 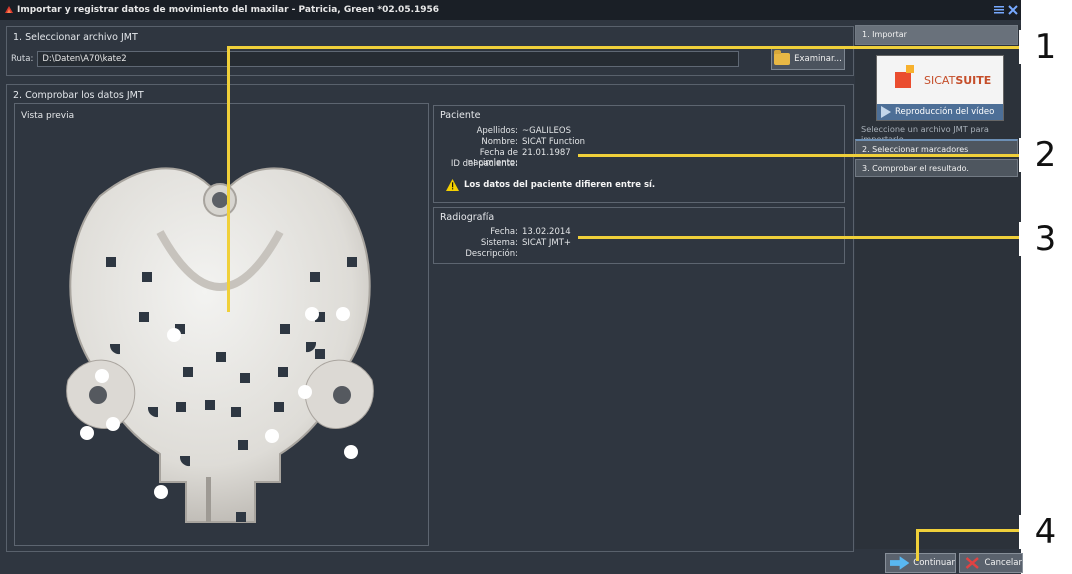 What do you see at coordinates (973, 80) in the screenshot?
I see `brand-bold-text: SUITE` at bounding box center [973, 80].